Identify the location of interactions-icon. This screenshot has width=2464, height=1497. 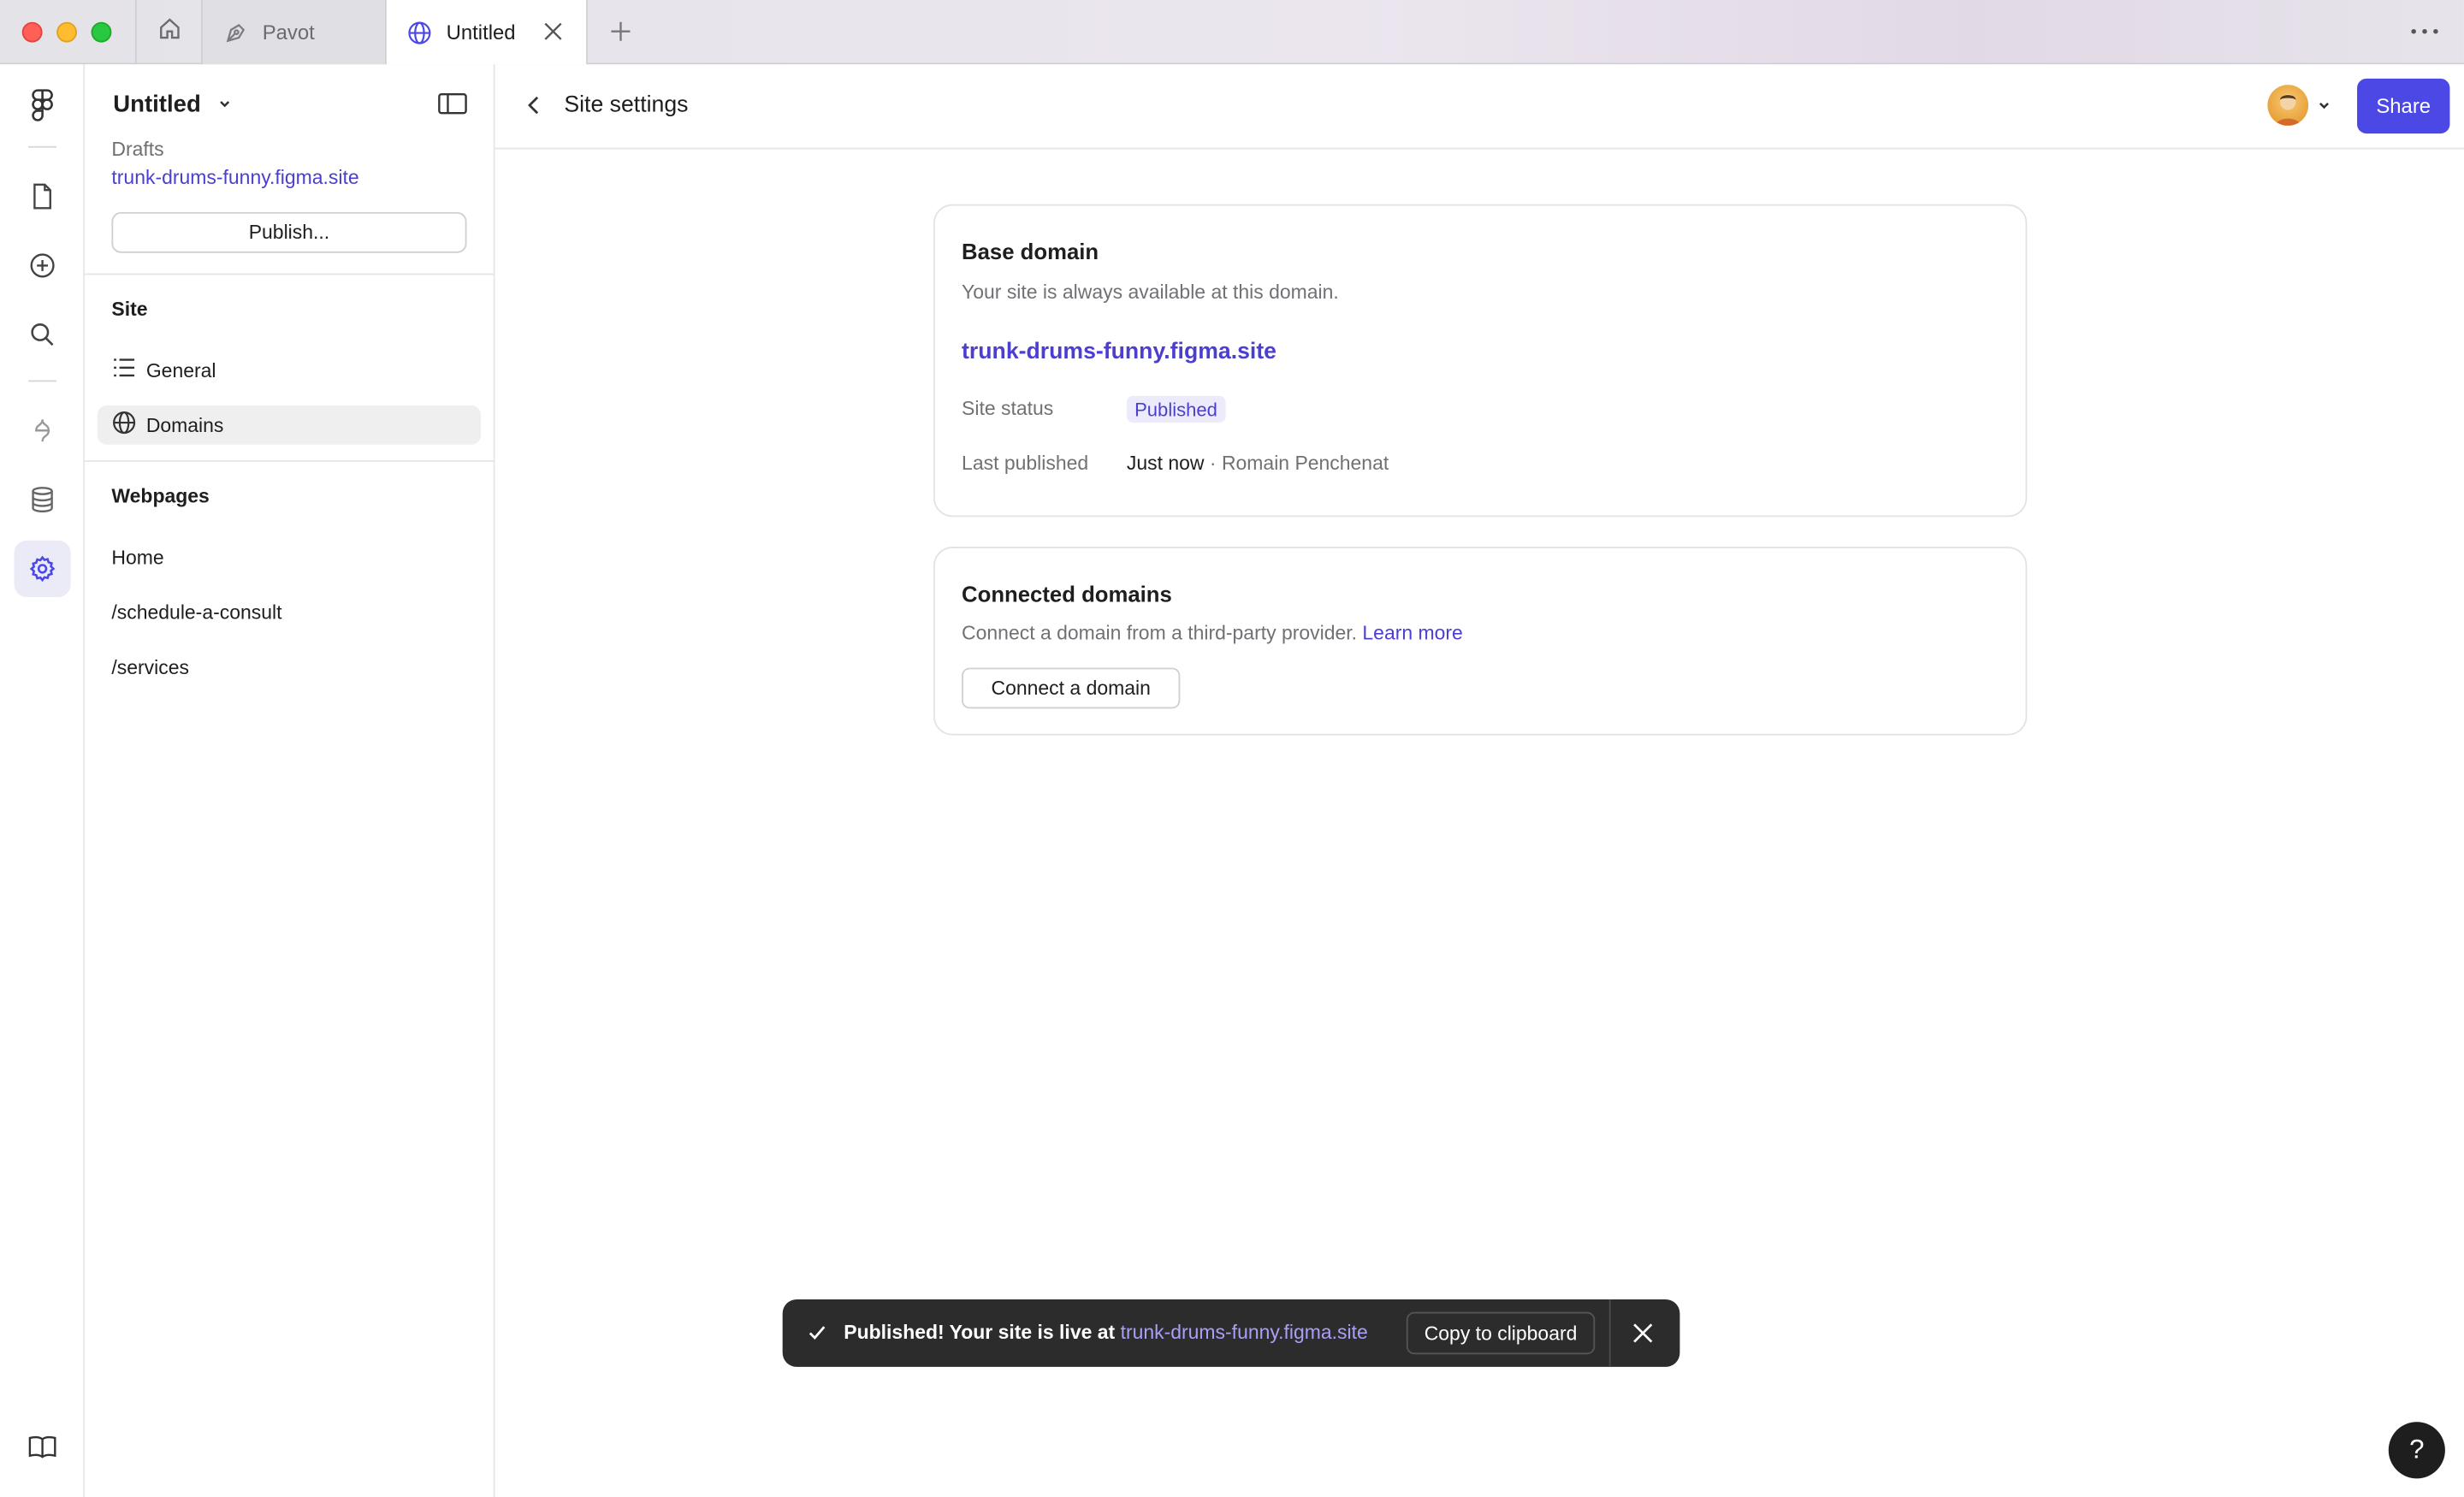
(43, 430).